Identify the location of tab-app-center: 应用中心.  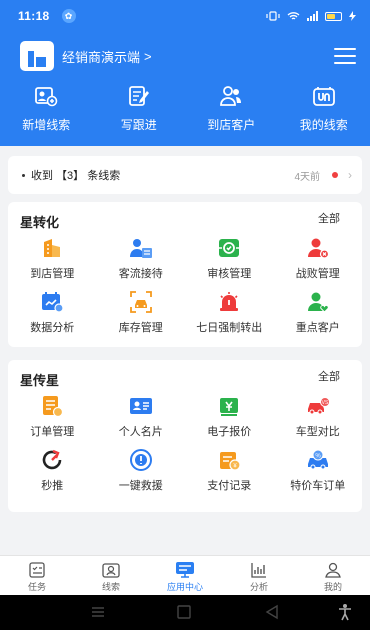
(185, 575).